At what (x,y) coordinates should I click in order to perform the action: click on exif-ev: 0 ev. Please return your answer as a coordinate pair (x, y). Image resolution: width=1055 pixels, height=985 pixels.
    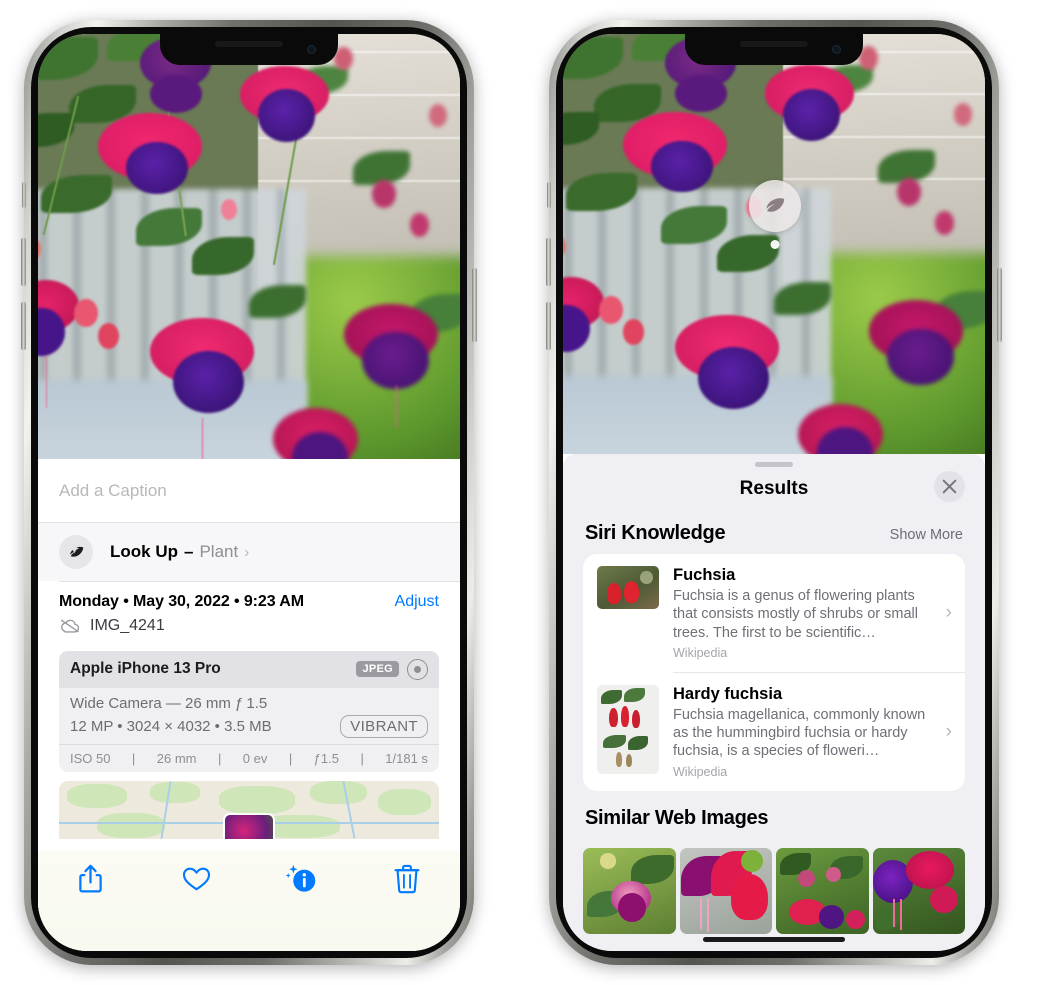
    Looking at the image, I should click on (255, 758).